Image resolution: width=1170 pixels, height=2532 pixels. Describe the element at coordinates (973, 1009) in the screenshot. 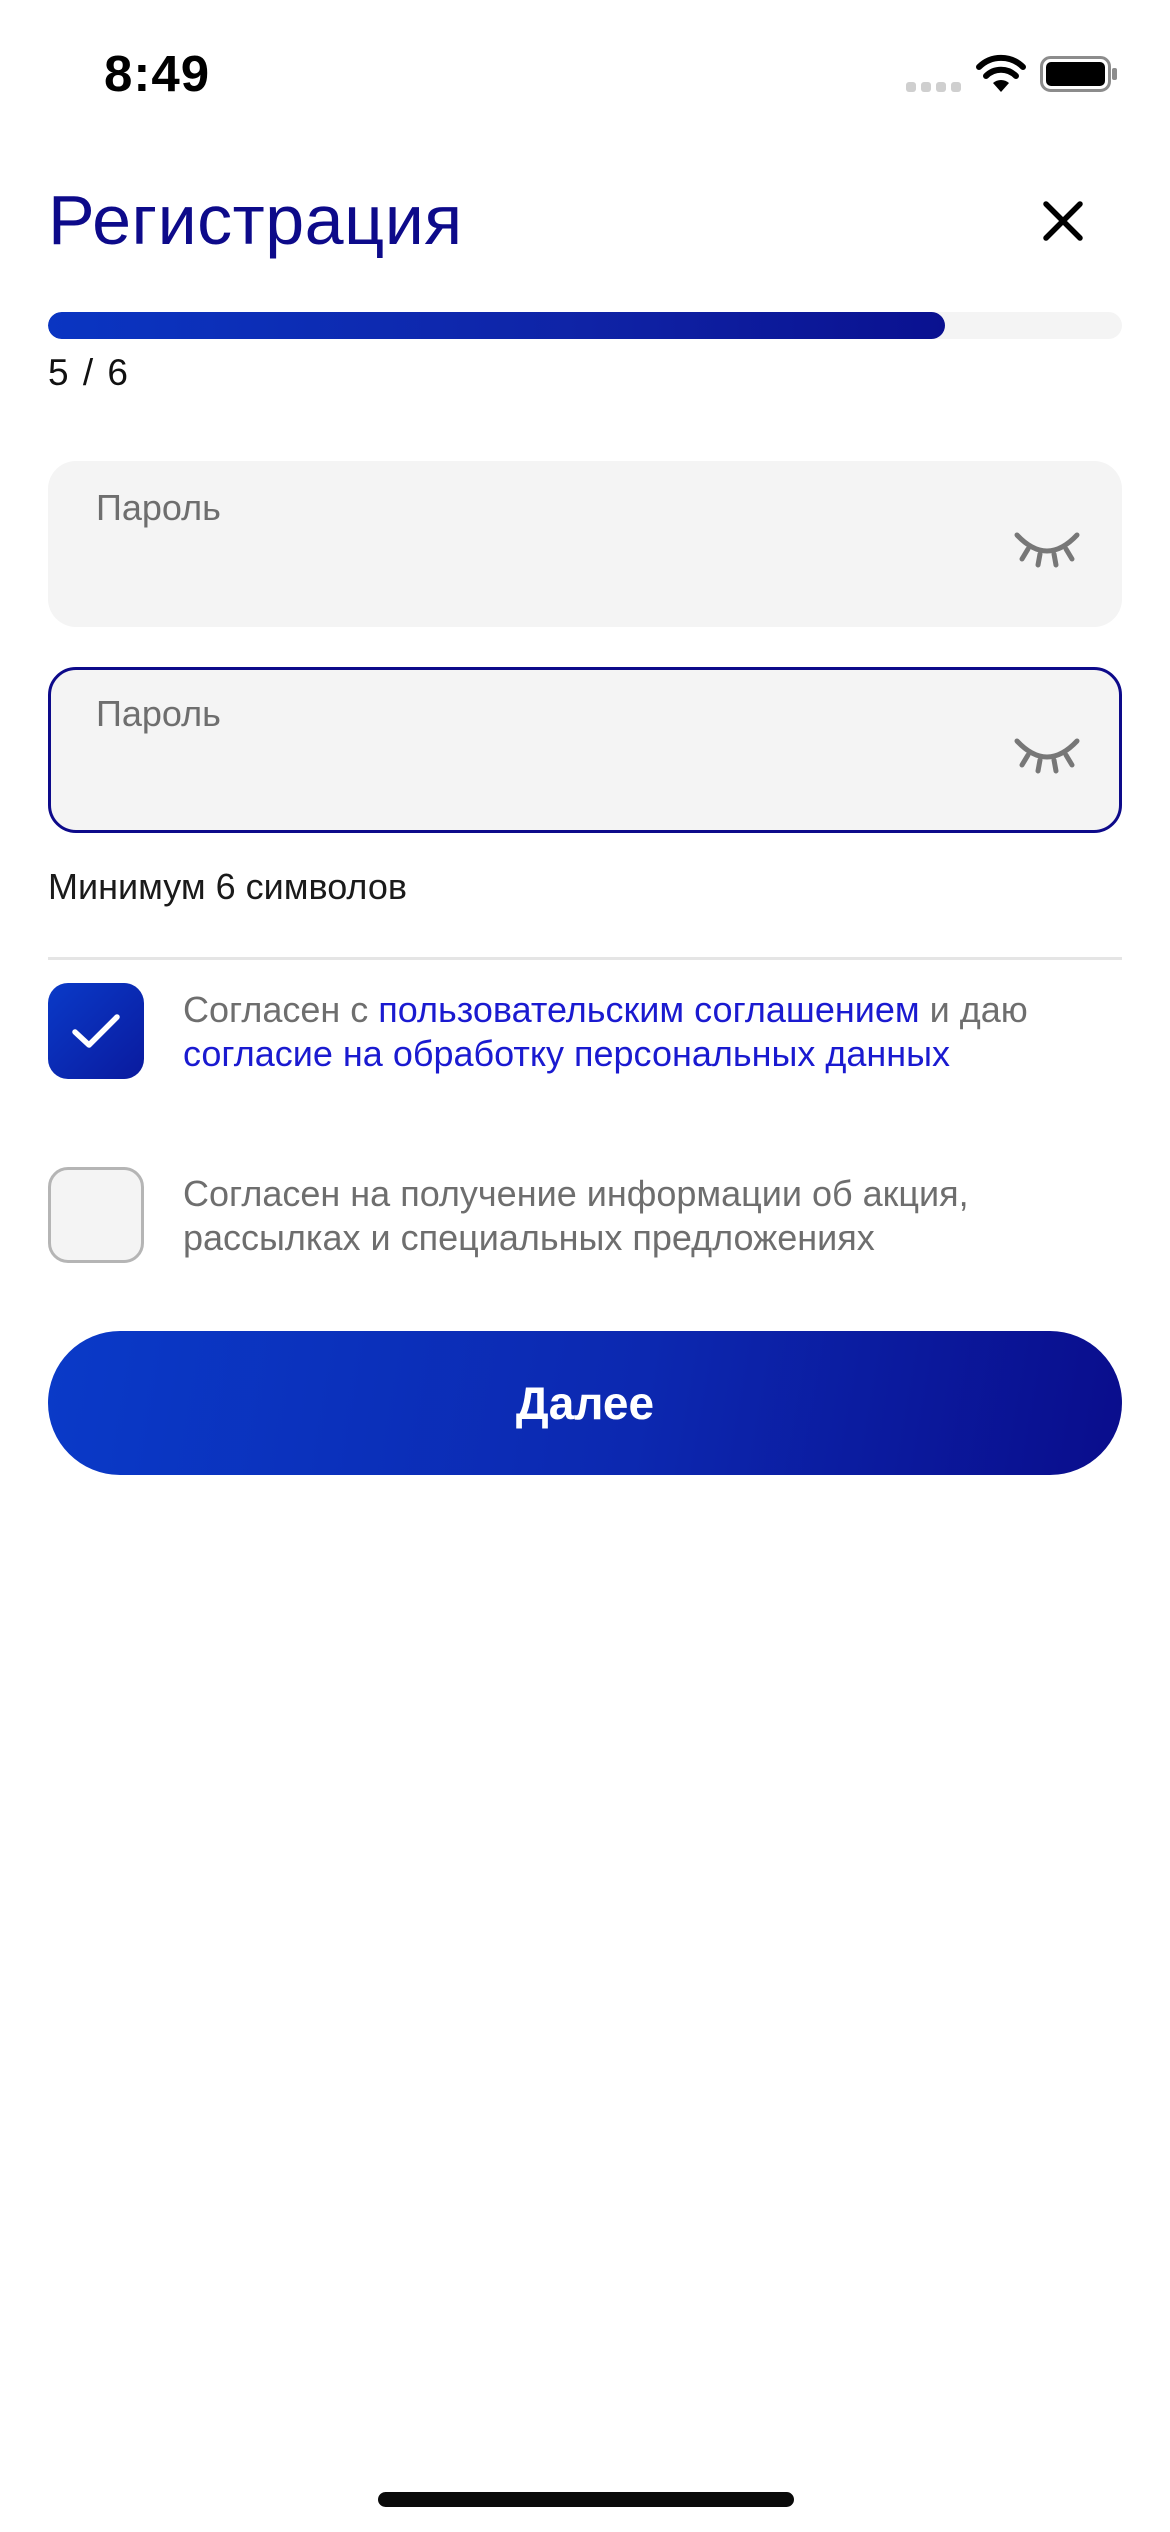

I see `agreement-text-middle: и даю` at that location.